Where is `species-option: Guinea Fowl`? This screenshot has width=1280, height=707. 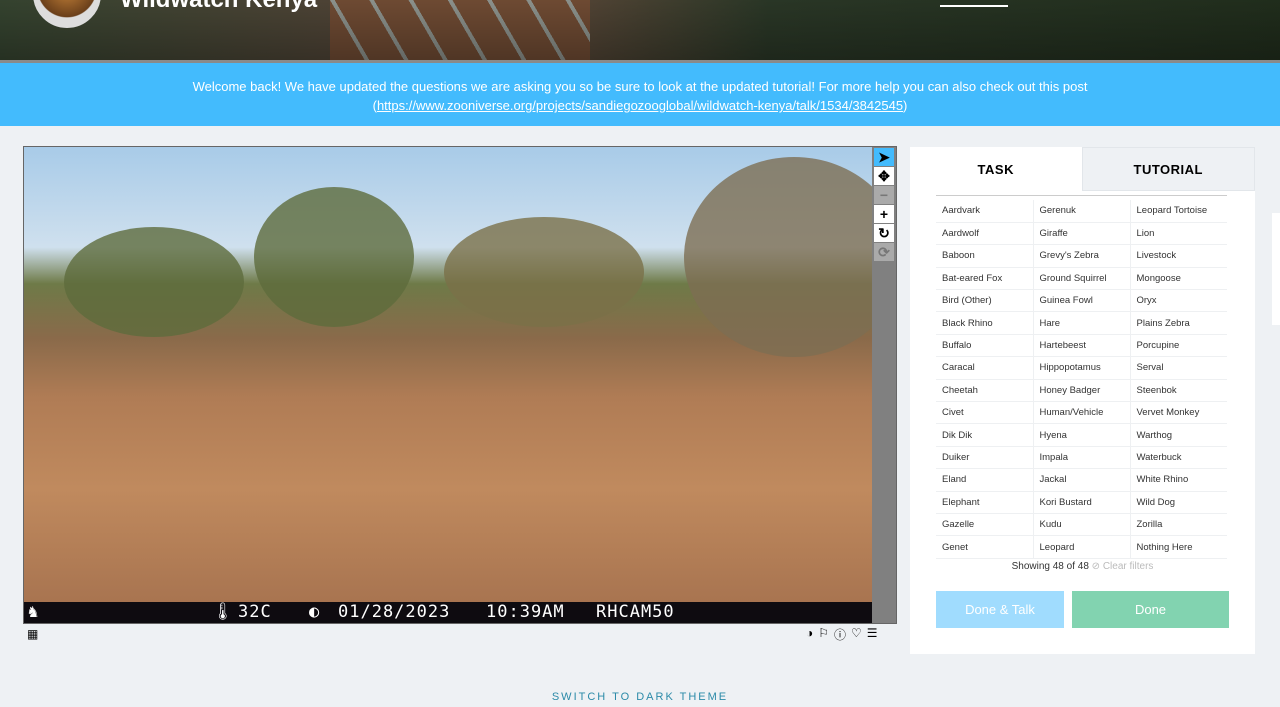 species-option: Guinea Fowl is located at coordinates (1082, 301).